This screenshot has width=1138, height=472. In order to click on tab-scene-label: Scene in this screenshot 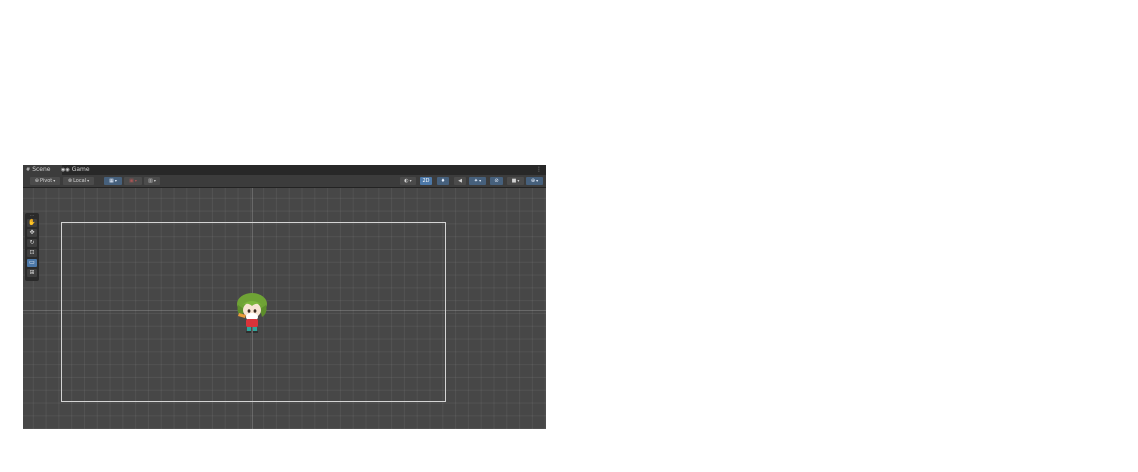, I will do `click(41, 169)`.